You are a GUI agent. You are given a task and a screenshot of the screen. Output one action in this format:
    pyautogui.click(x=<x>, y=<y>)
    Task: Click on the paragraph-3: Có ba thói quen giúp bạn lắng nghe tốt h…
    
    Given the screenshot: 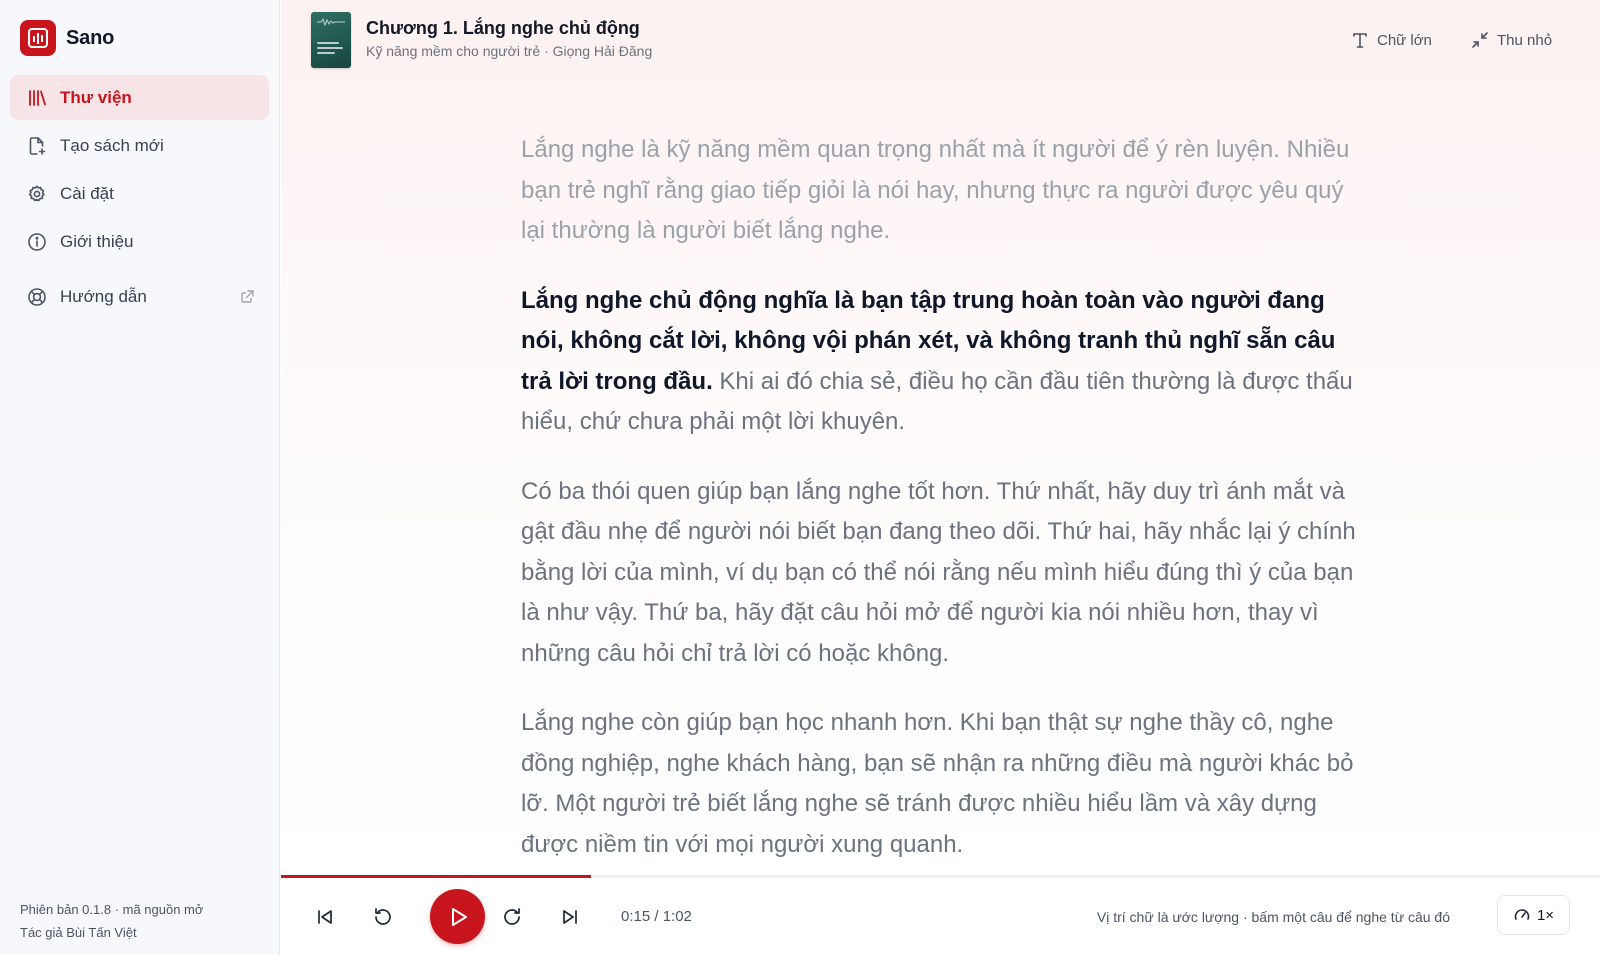 What is the action you would take?
    pyautogui.click(x=946, y=573)
    